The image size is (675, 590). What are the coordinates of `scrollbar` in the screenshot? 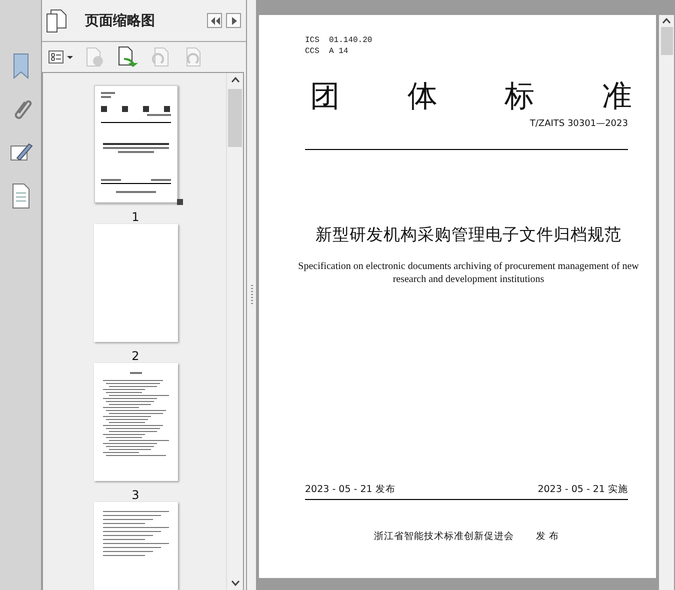 It's located at (234, 331).